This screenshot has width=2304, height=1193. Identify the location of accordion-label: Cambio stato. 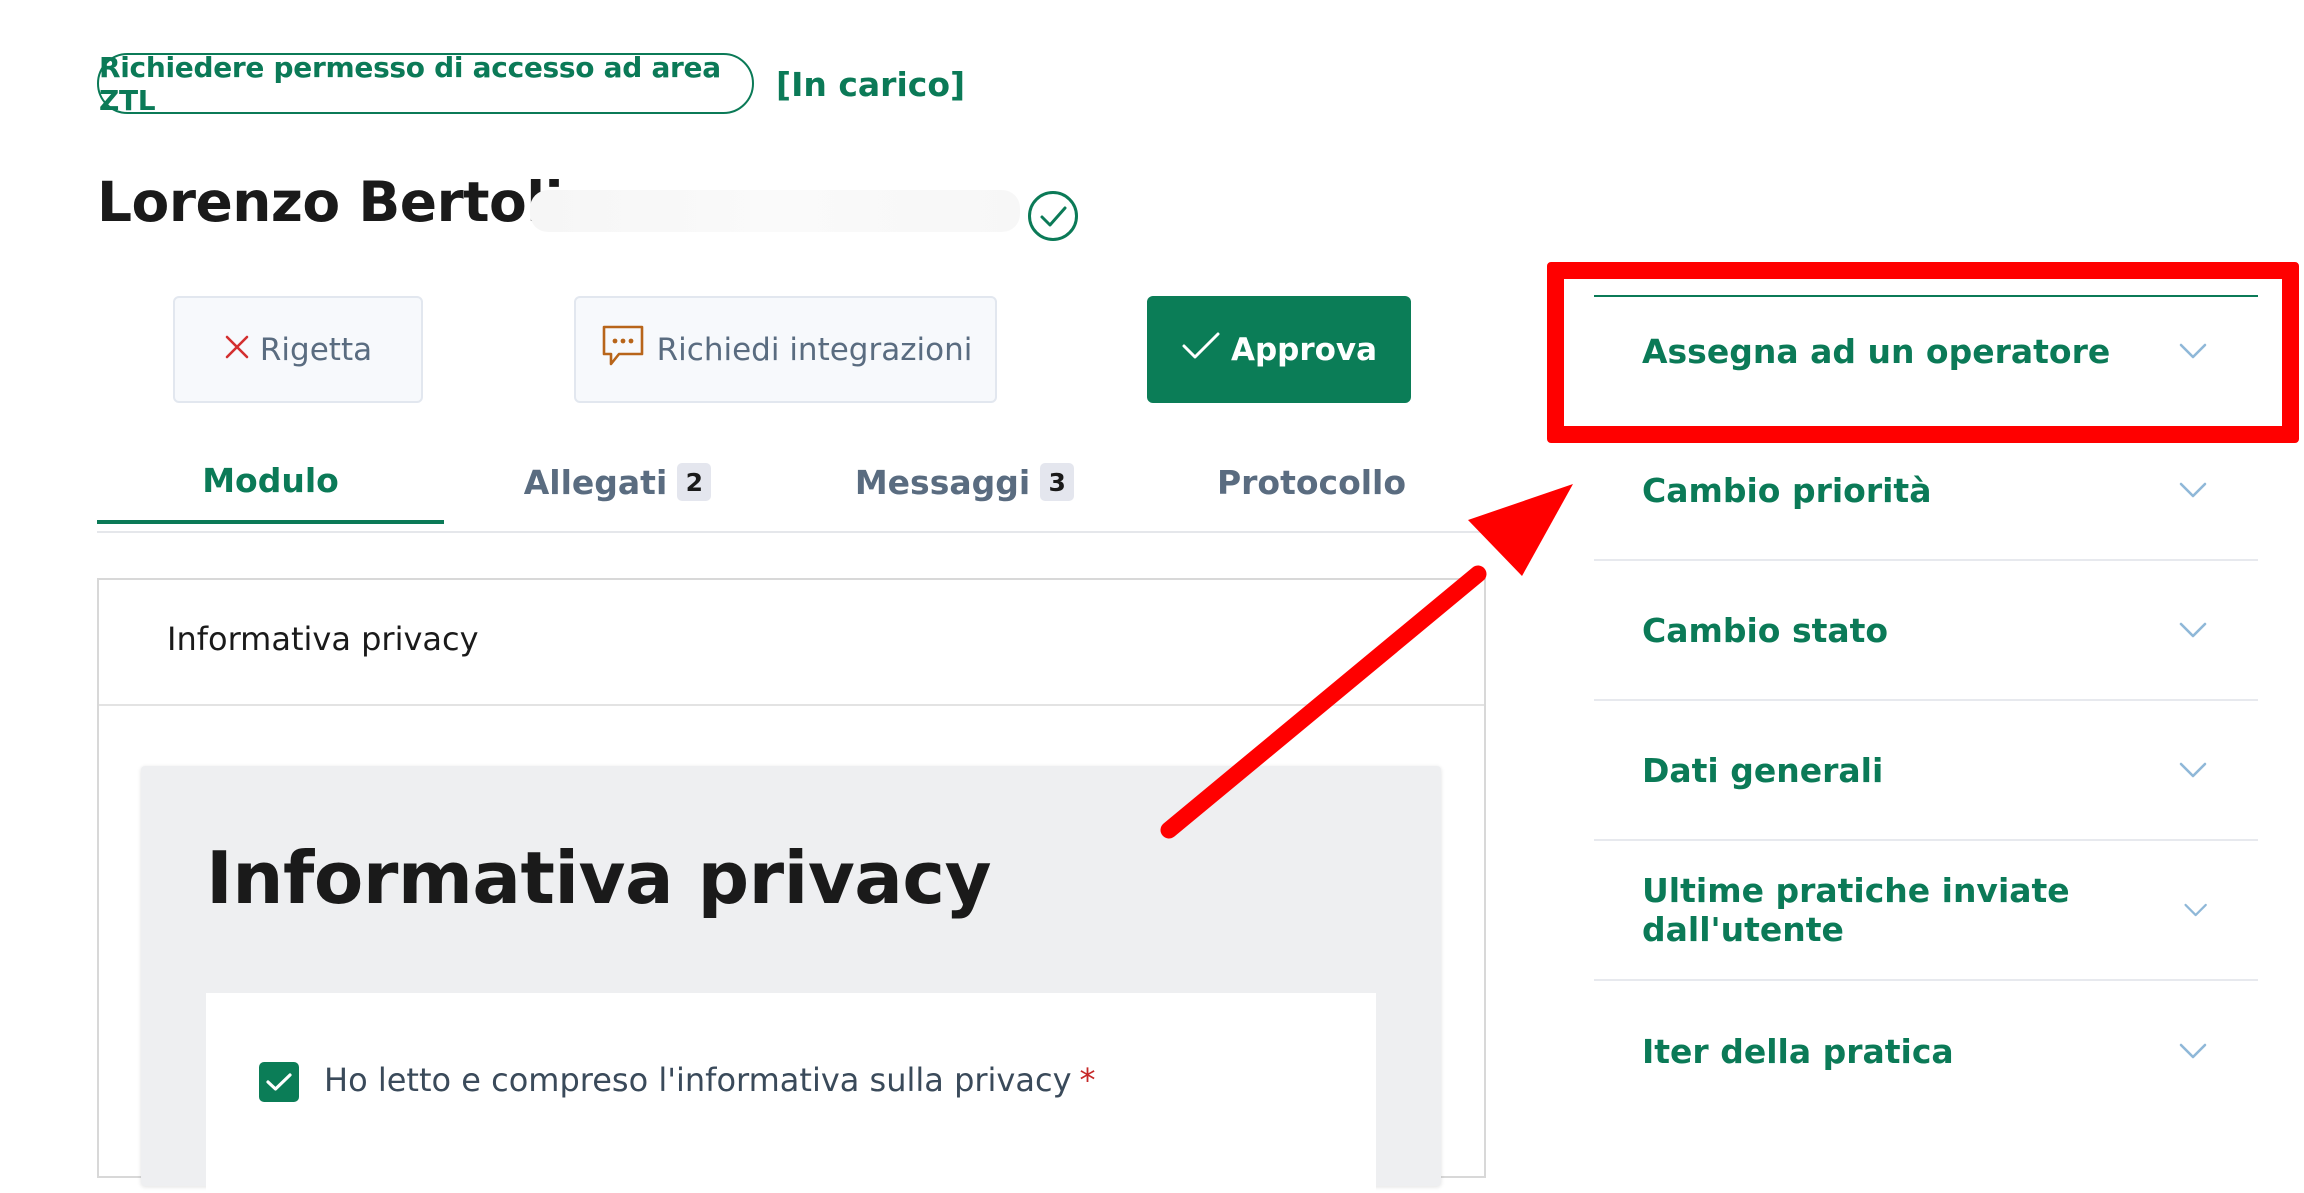
(1765, 630).